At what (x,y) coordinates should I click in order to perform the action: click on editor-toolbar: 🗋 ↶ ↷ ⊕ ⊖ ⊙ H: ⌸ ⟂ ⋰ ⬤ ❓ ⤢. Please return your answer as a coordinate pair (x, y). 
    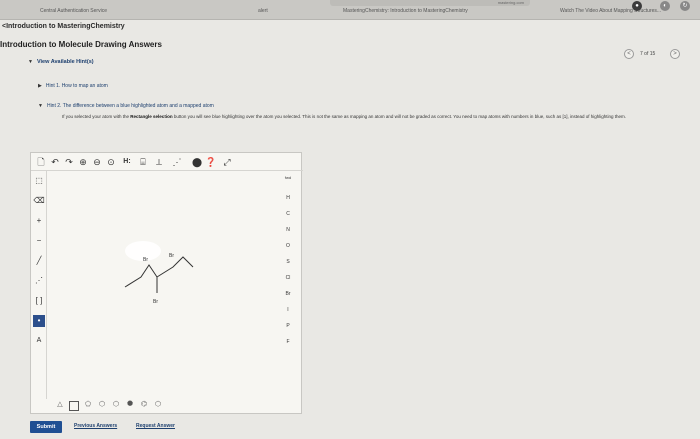
    Looking at the image, I should click on (167, 162).